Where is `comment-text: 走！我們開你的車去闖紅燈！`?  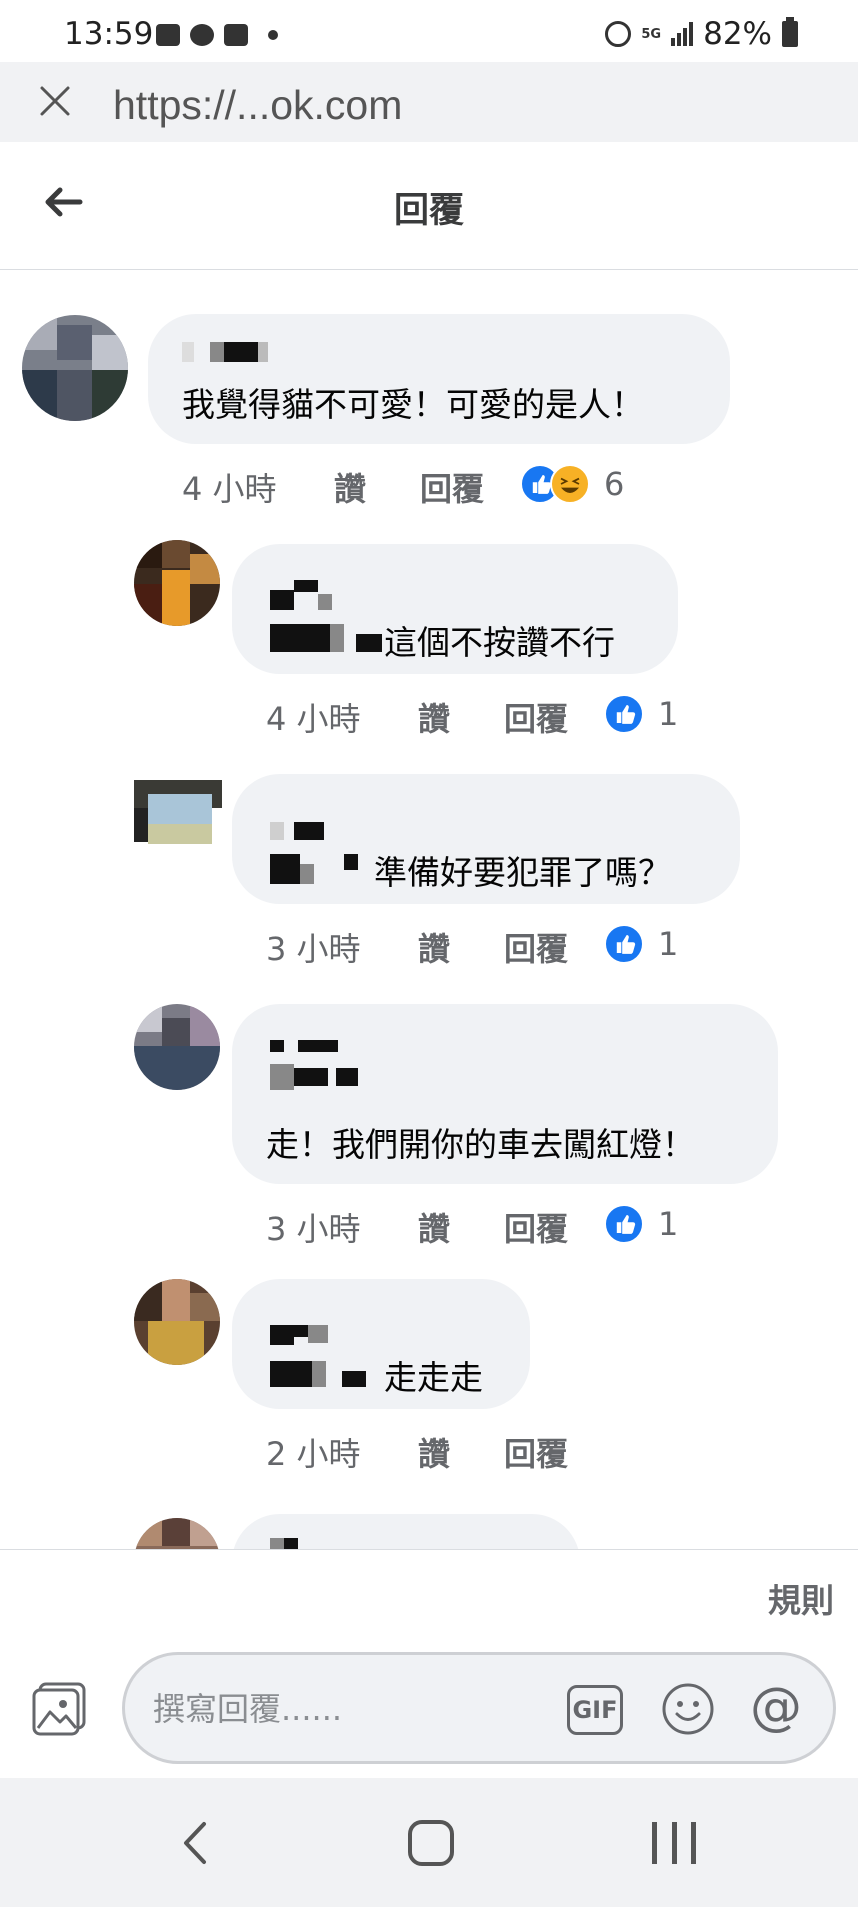 comment-text: 走！我們開你的車去闖紅燈！ is located at coordinates (480, 1144).